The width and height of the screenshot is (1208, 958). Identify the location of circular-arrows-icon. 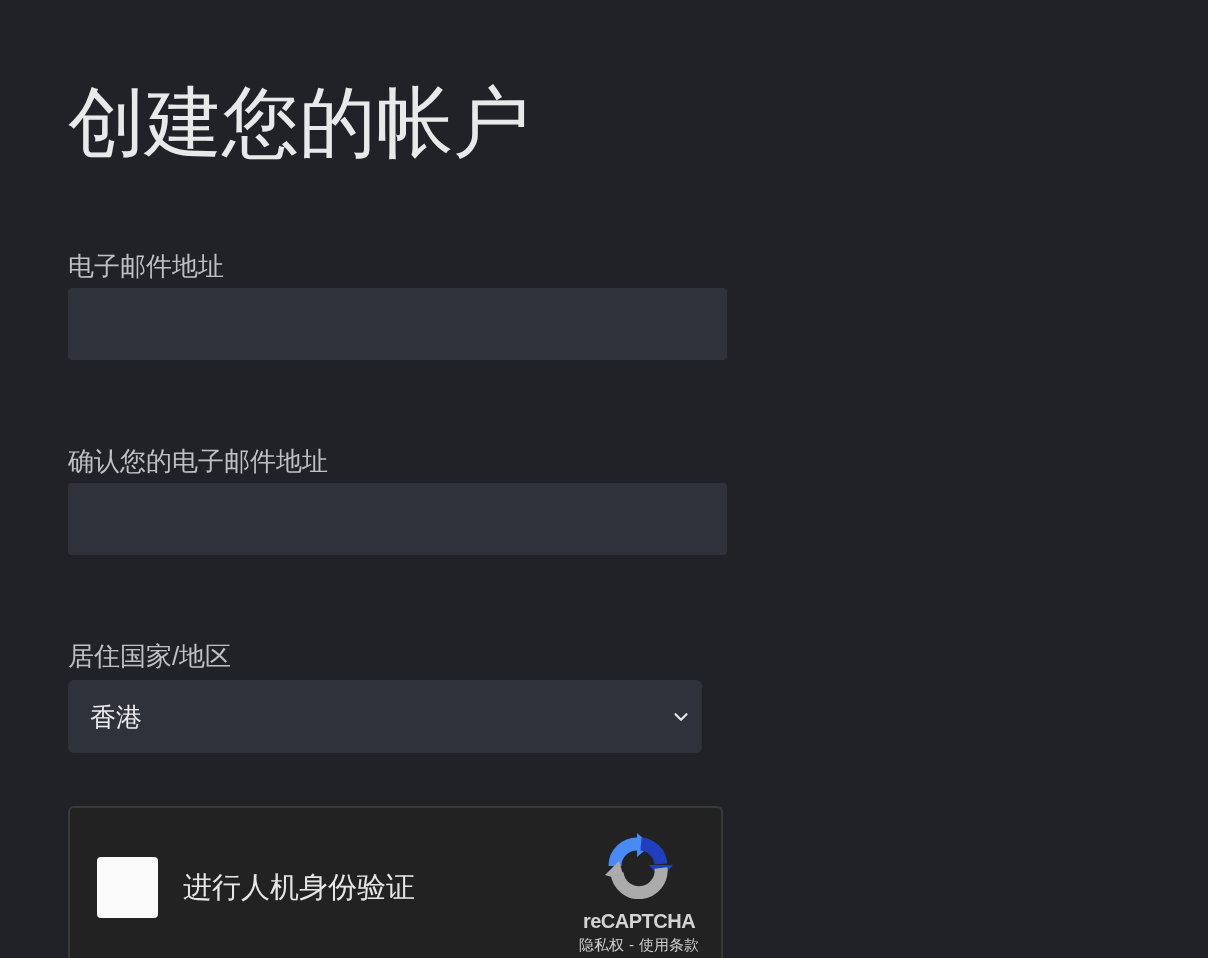
(639, 866).